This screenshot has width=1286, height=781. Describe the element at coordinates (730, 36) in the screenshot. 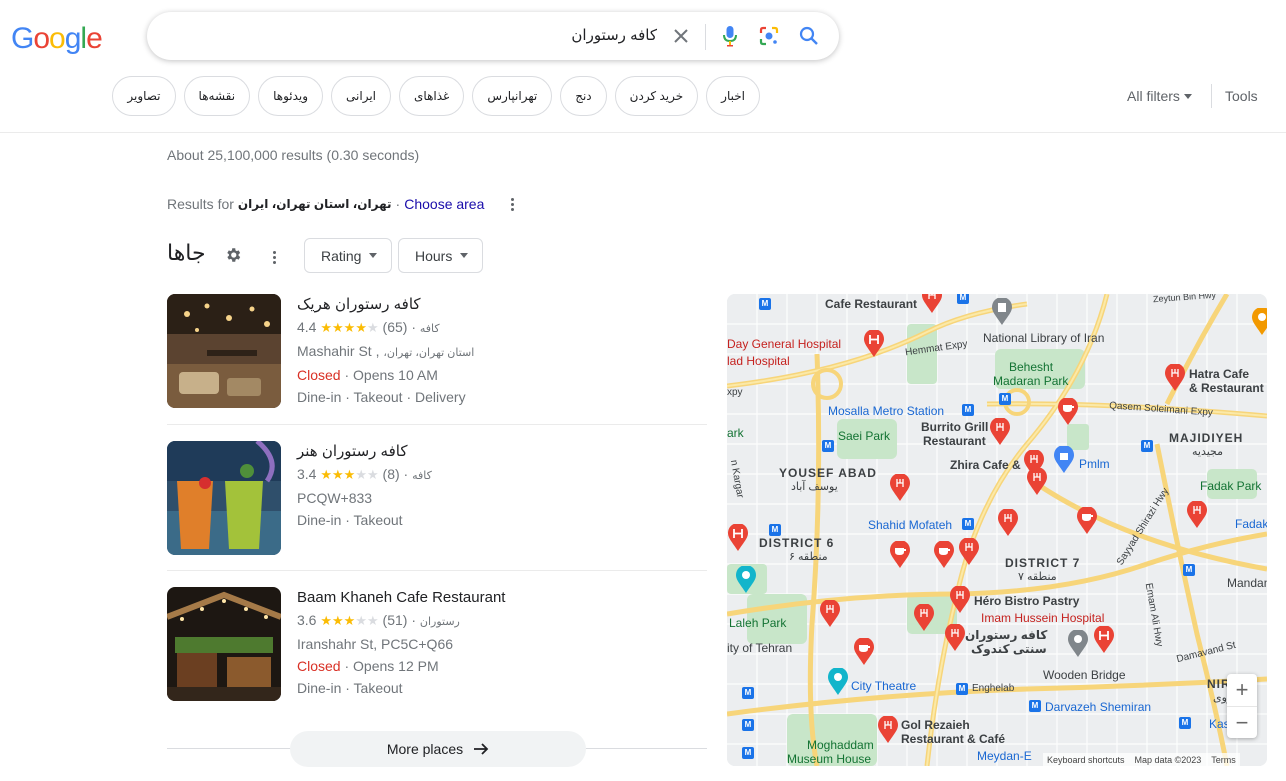

I see `microphone-icon` at that location.